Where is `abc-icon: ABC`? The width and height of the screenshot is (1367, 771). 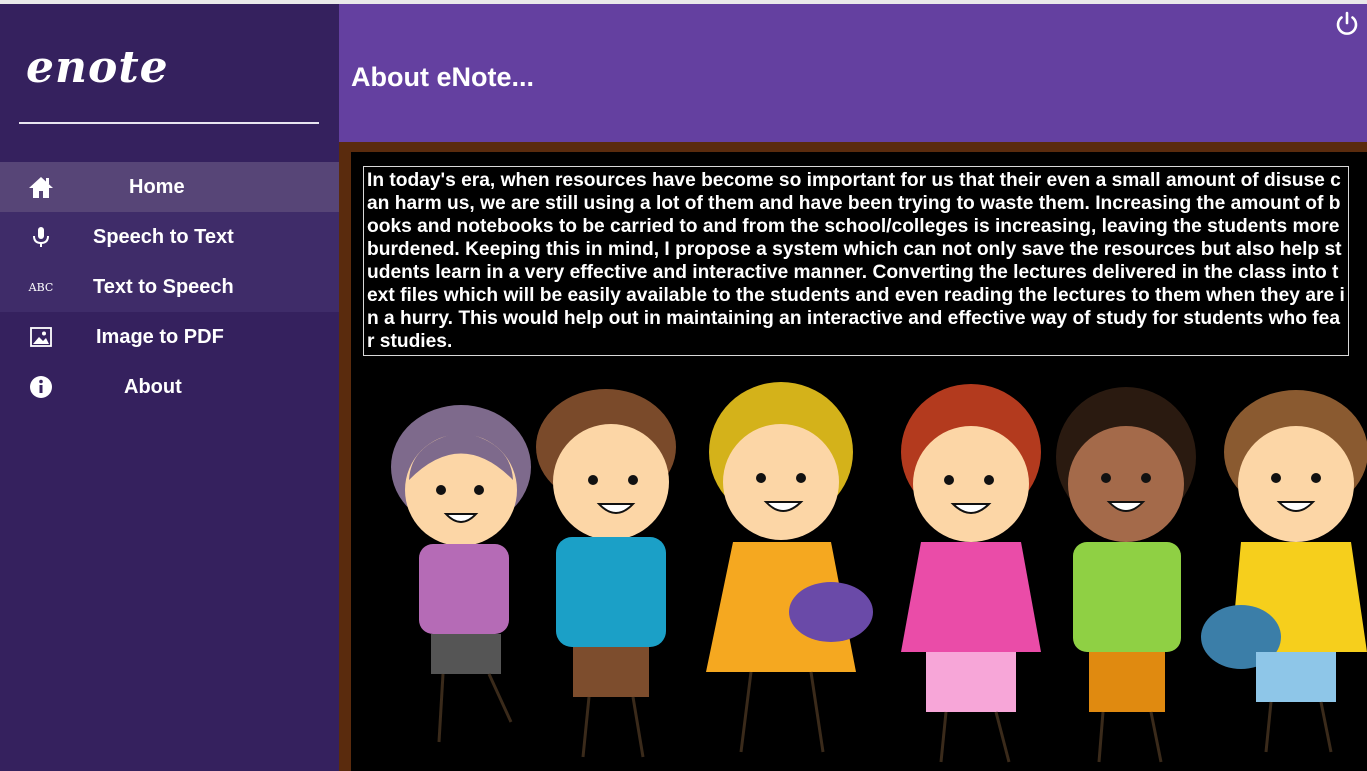
abc-icon: ABC is located at coordinates (41, 287).